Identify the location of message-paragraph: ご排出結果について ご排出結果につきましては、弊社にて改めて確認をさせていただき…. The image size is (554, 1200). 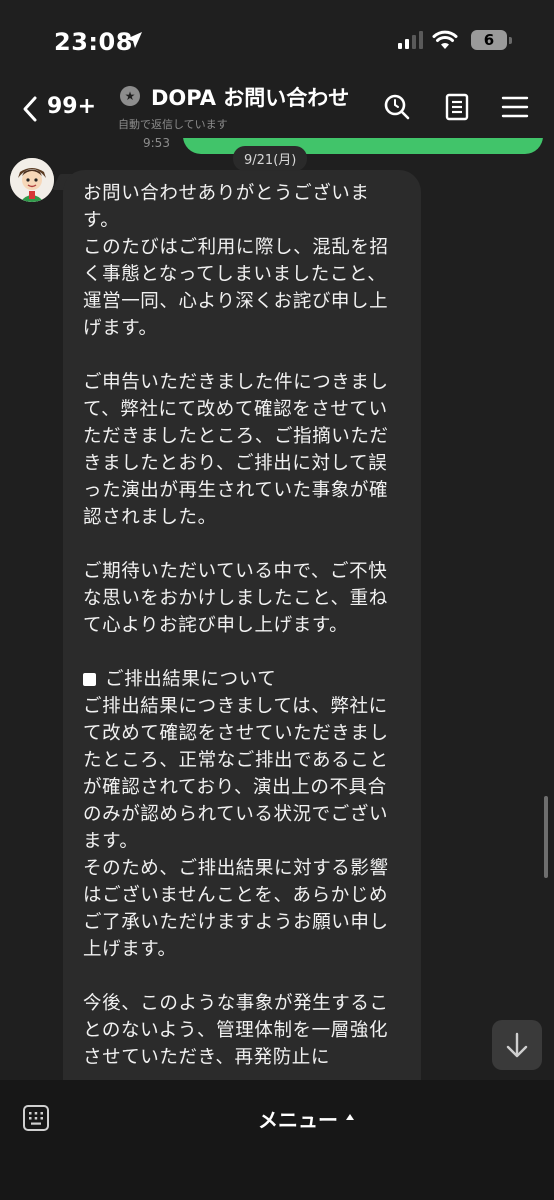
(243, 814).